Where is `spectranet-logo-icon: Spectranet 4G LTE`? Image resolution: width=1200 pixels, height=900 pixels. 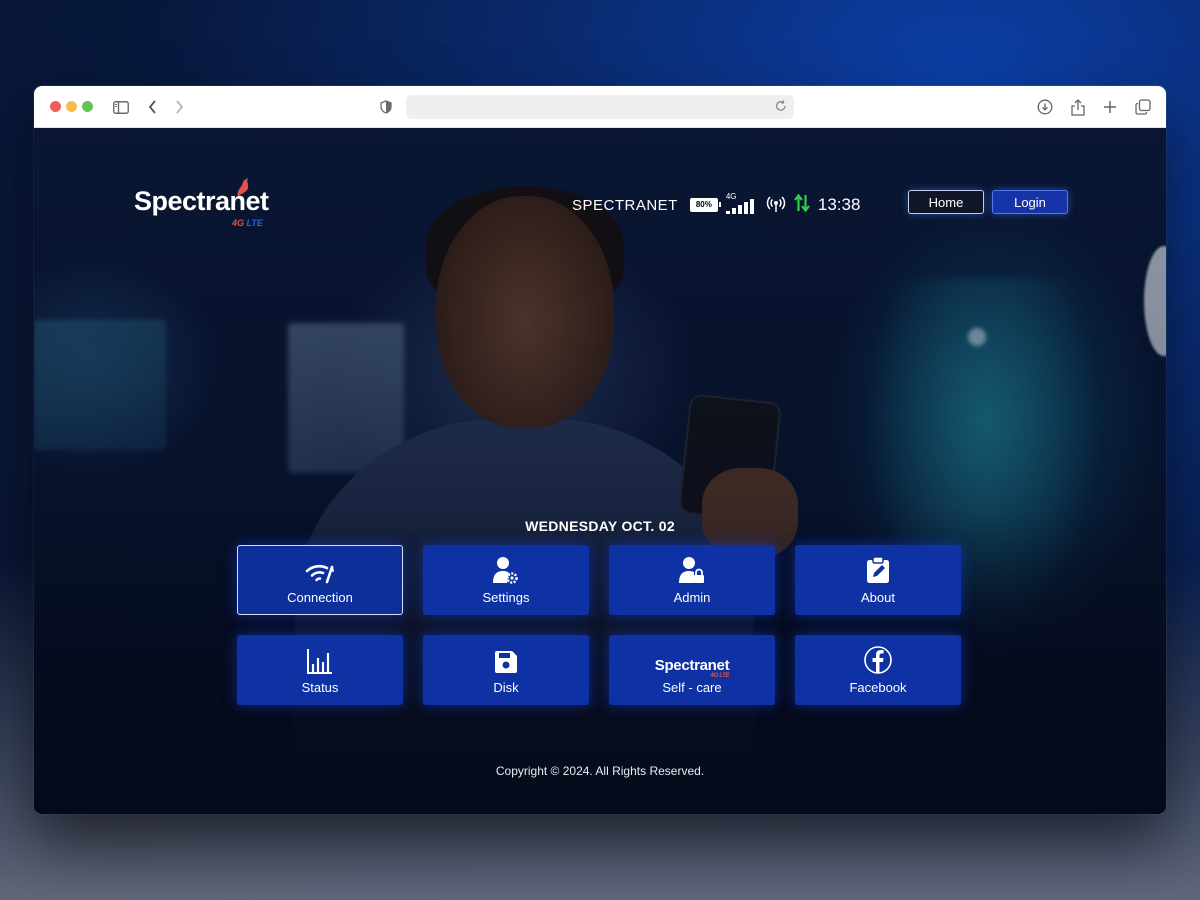
spectranet-logo-icon: Spectranet 4G LTE is located at coordinates (692, 662).